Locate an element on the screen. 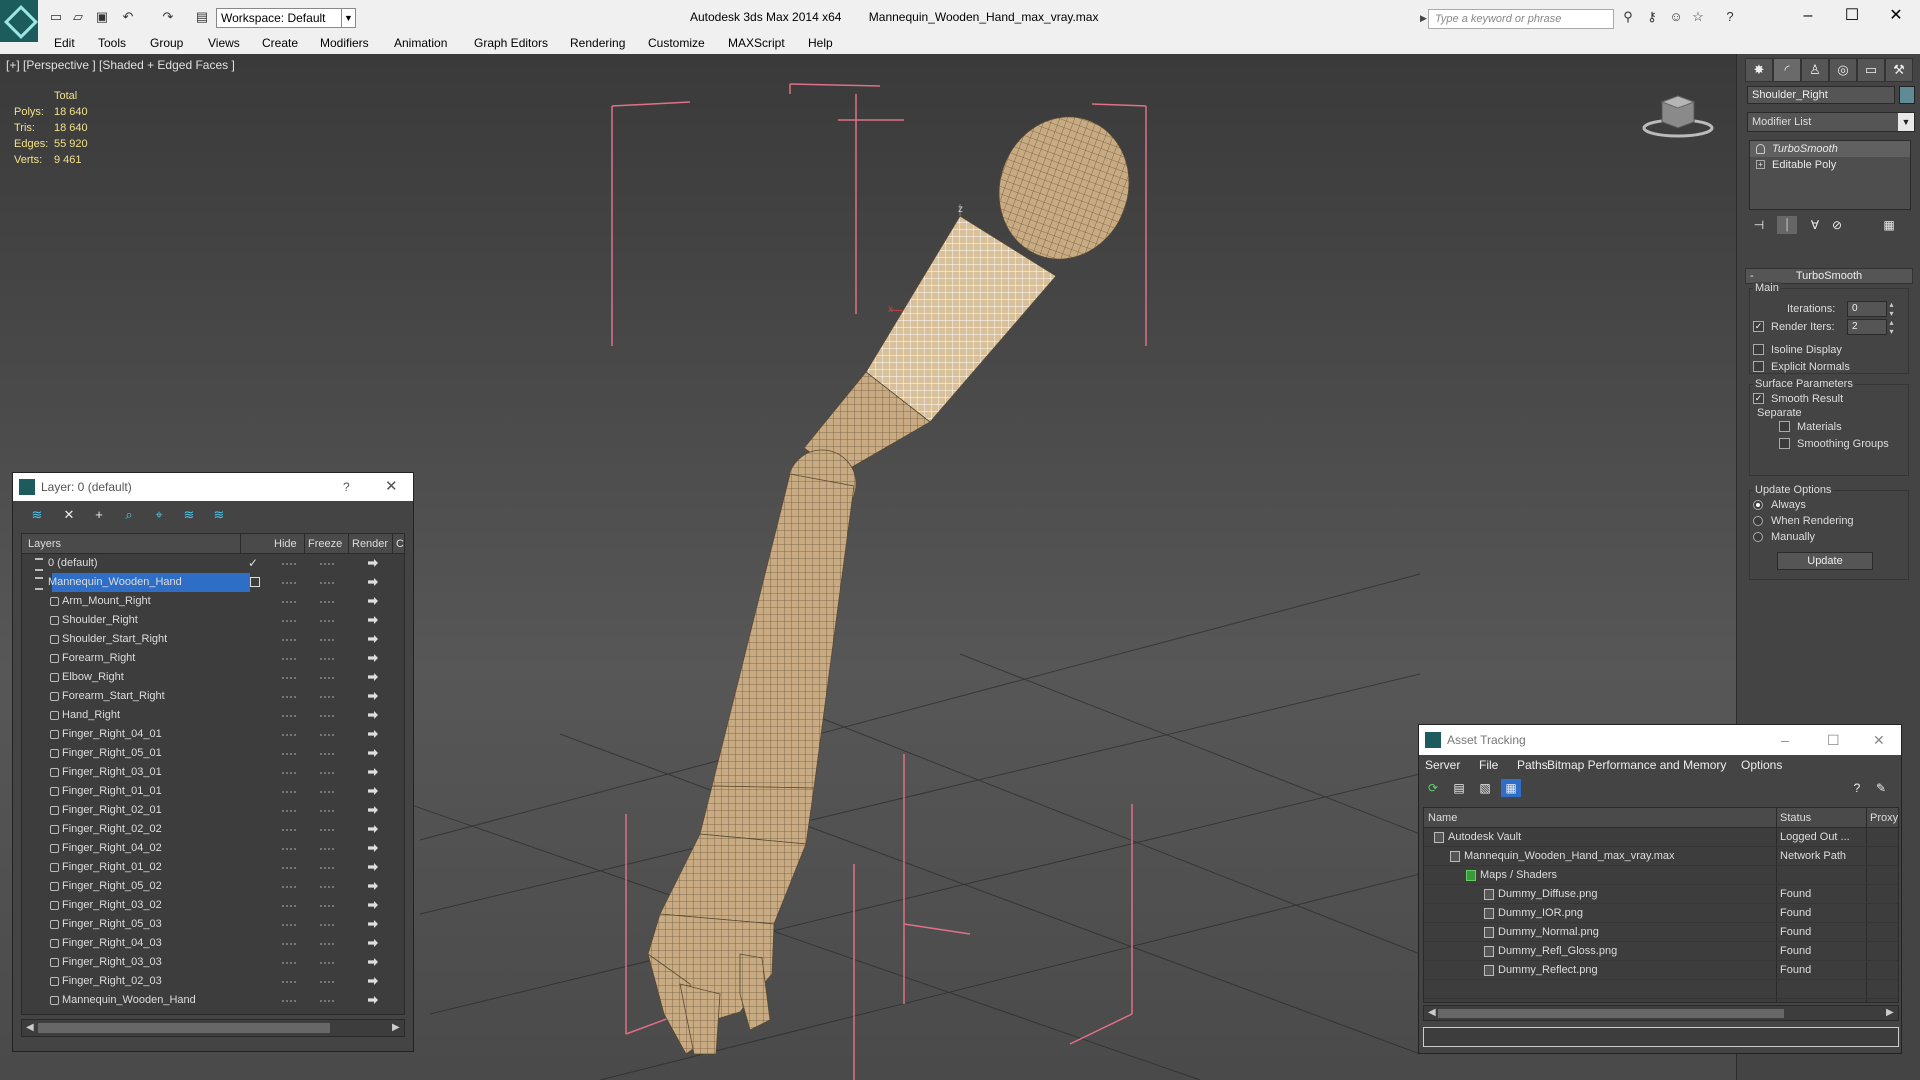 The image size is (1920, 1080). table-view-icon: ▦ is located at coordinates (1511, 788).